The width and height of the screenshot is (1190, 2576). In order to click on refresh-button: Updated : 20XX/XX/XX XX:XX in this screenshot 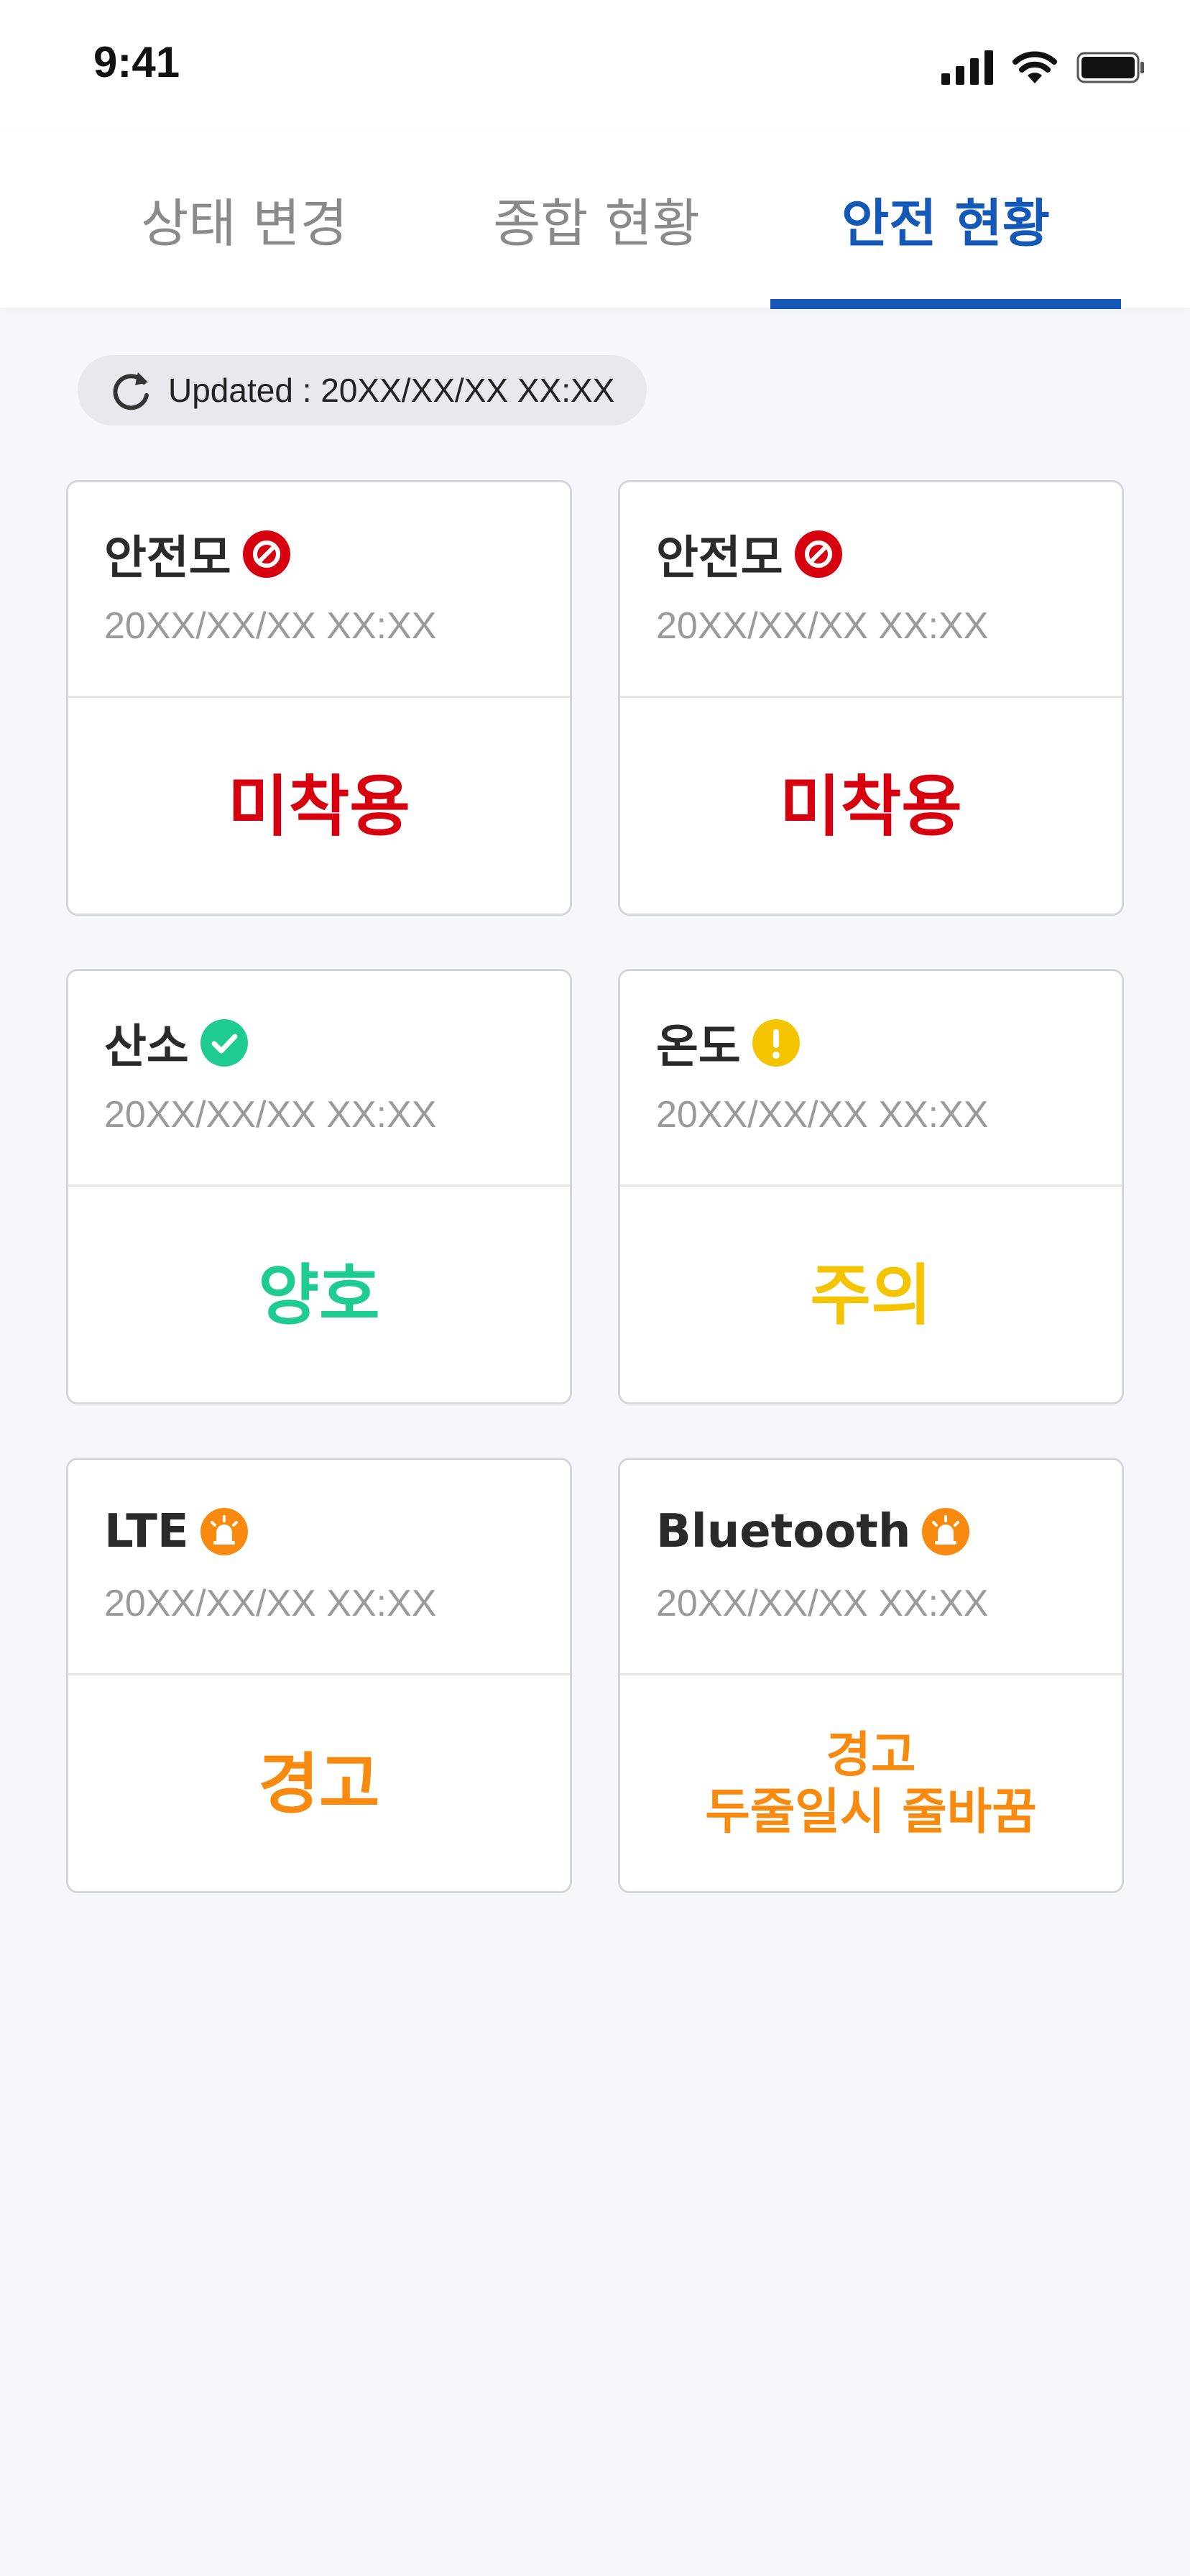, I will do `click(362, 390)`.